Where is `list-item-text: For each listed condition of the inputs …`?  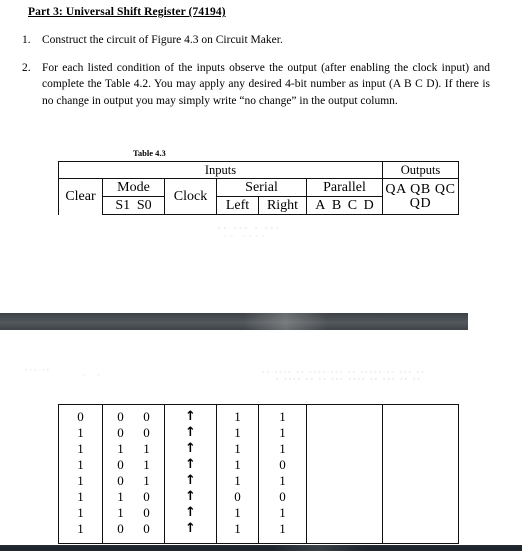 list-item-text: For each listed condition of the inputs … is located at coordinates (266, 84).